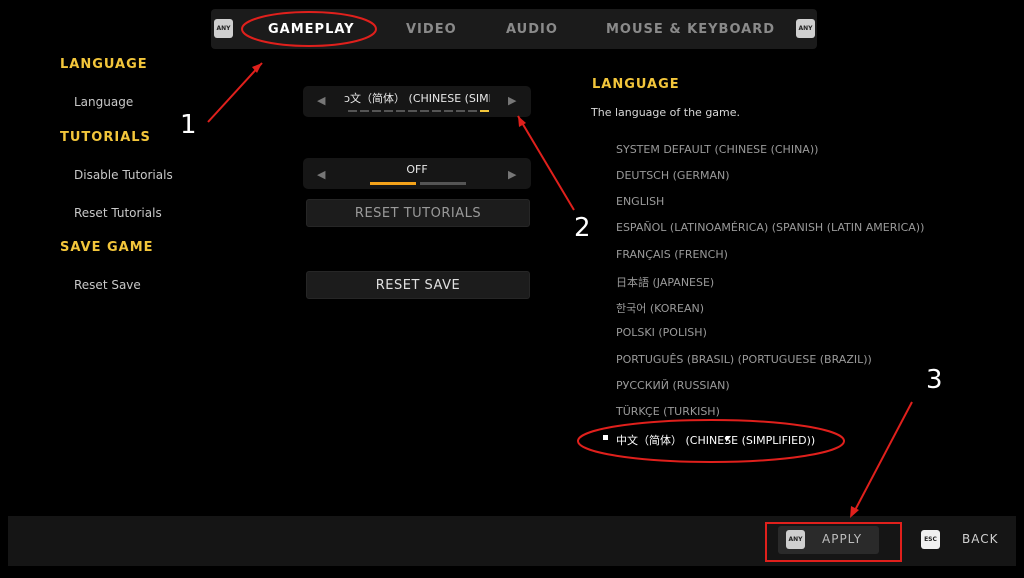  Describe the element at coordinates (582, 228) in the screenshot. I see `annotation-label-2: 2` at that location.